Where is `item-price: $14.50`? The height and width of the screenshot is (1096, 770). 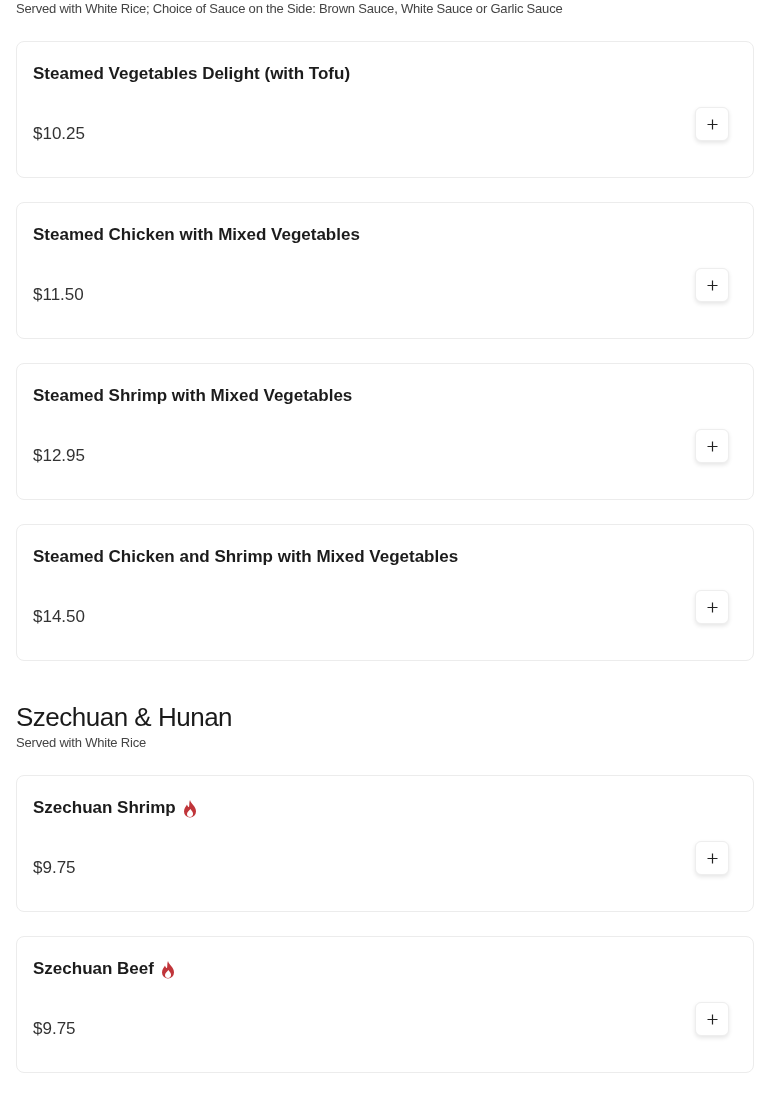 item-price: $14.50 is located at coordinates (59, 616).